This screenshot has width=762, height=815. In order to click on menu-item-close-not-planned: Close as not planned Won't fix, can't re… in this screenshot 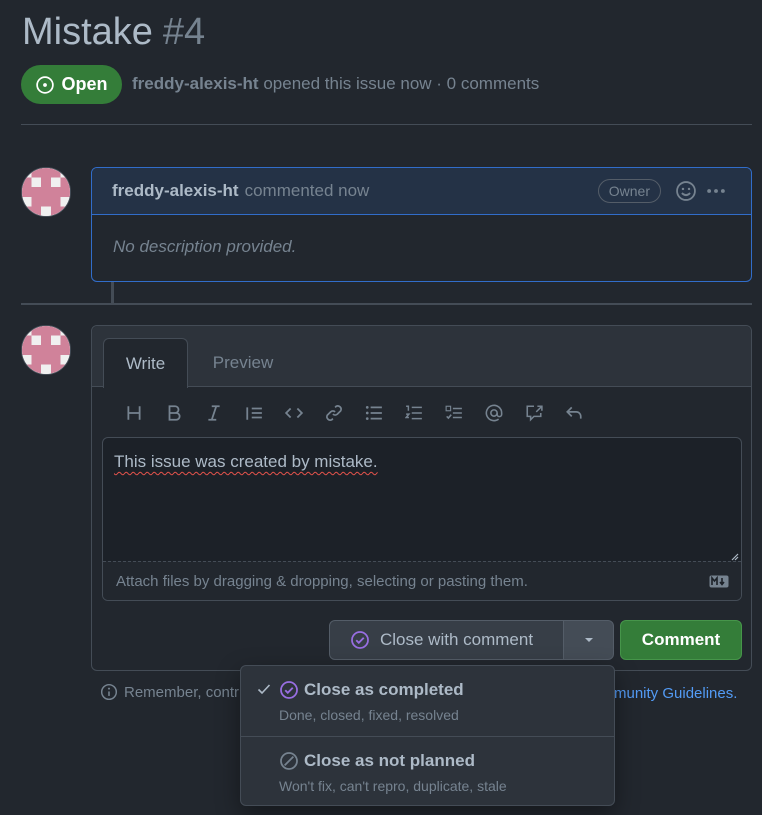, I will do `click(427, 772)`.